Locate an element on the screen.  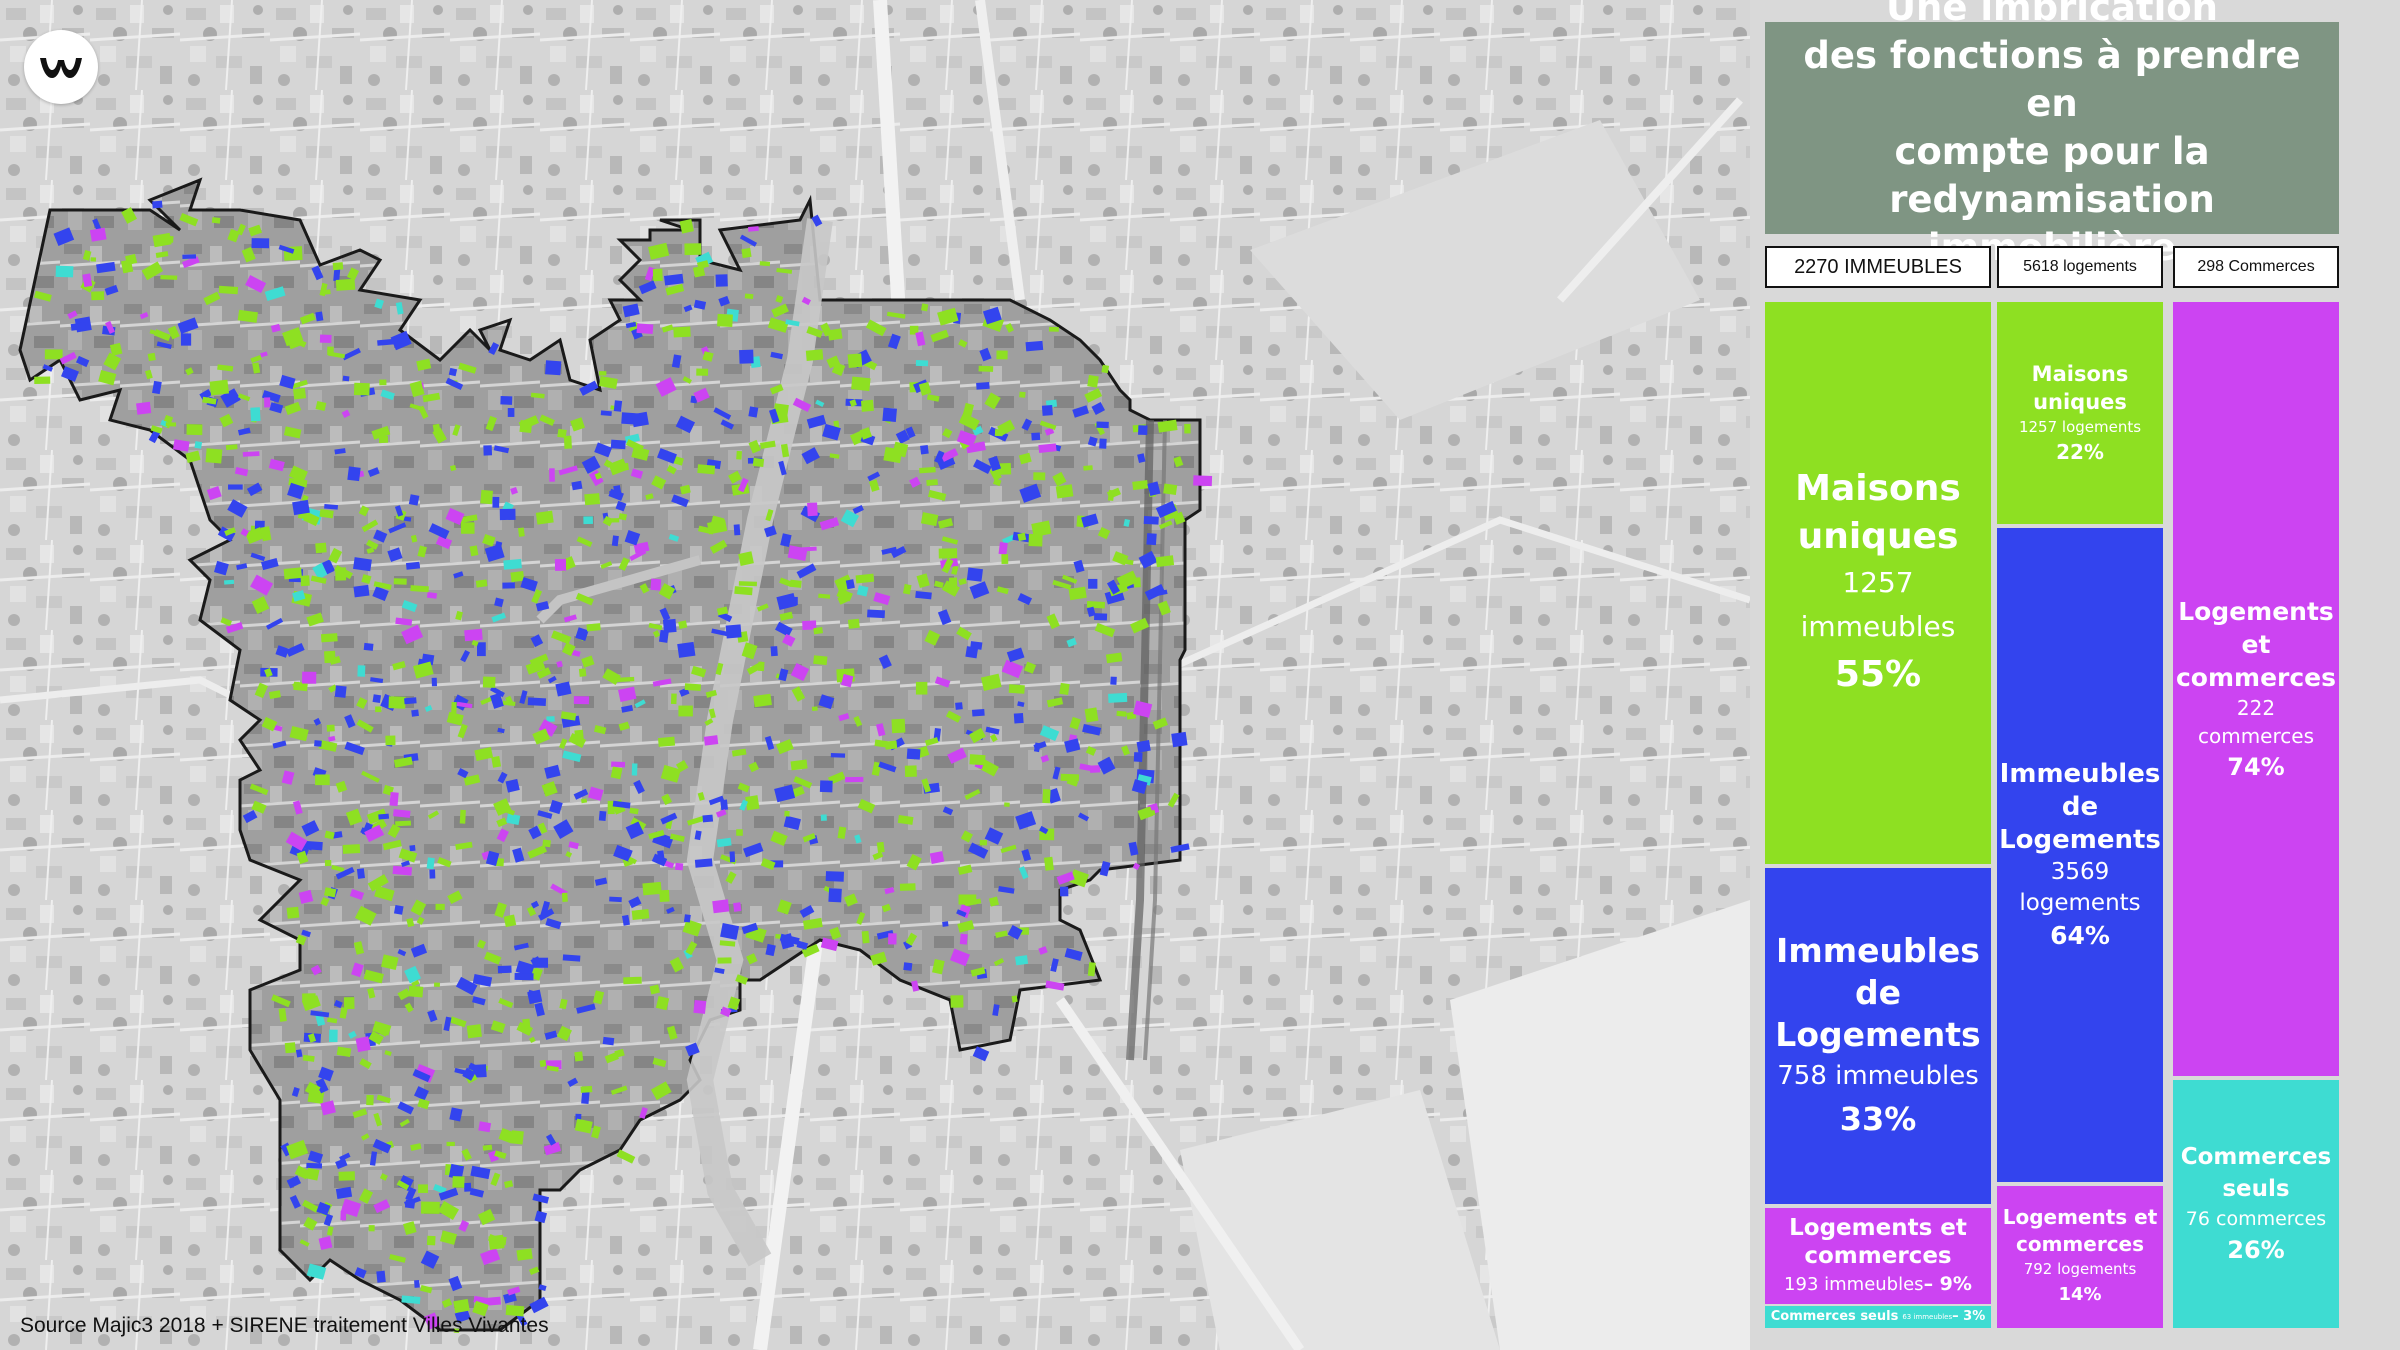
header-immeubles: 2270 IMMEUBLES is located at coordinates (1878, 267).